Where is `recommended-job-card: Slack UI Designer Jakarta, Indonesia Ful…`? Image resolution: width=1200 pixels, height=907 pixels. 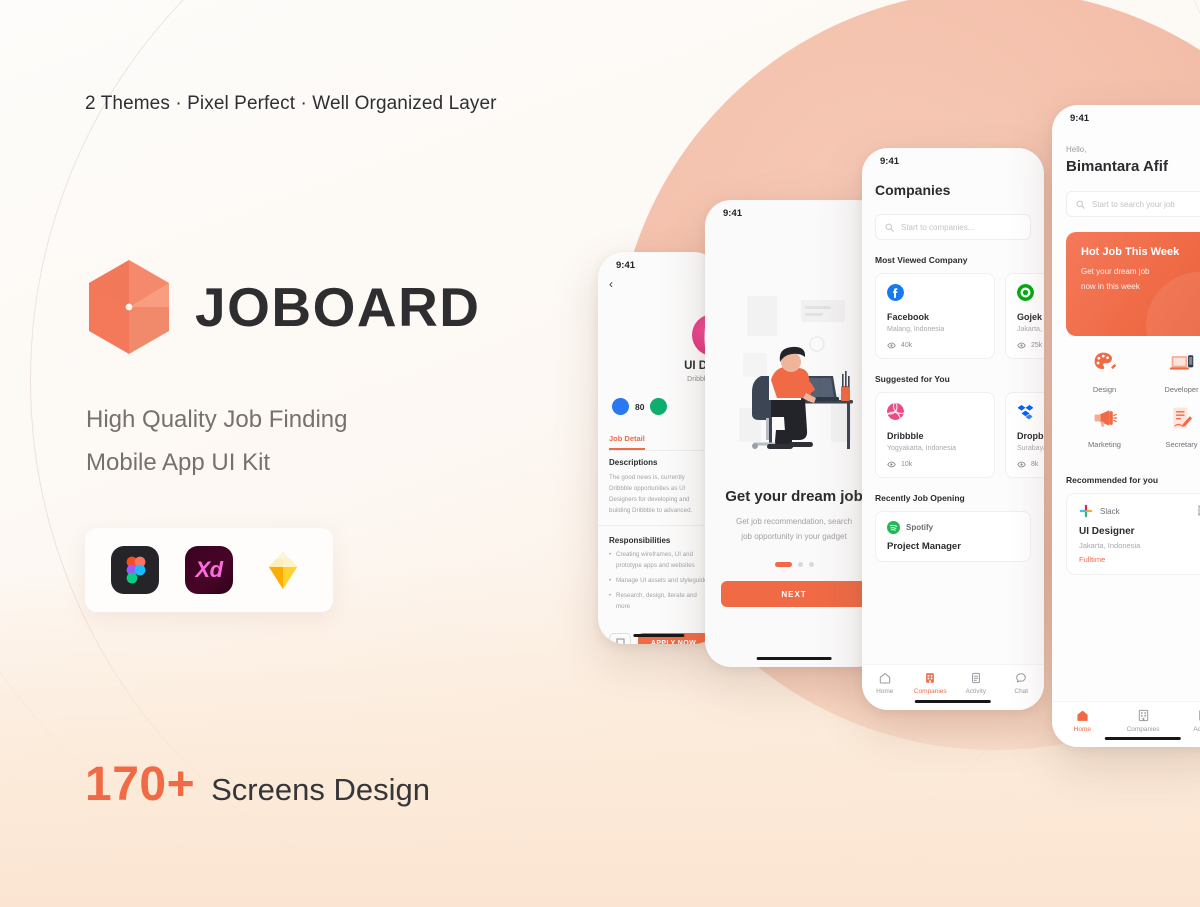
recommended-job-card: Slack UI Designer Jakarta, Indonesia Ful… is located at coordinates (1133, 534).